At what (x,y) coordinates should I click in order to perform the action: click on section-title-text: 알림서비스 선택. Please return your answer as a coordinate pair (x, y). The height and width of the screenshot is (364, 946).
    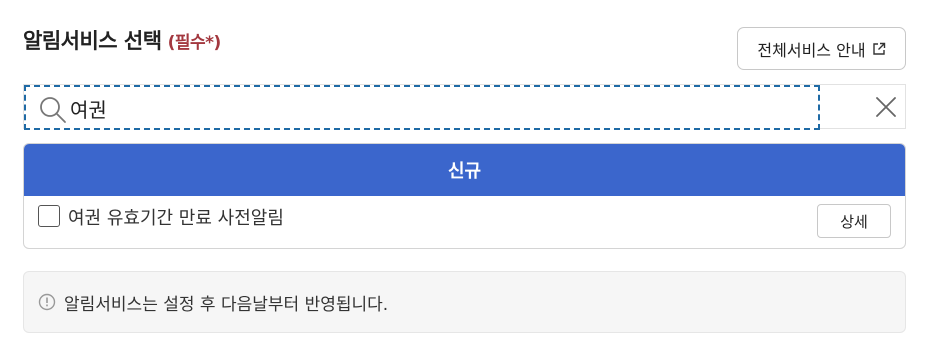
    Looking at the image, I should click on (92, 41).